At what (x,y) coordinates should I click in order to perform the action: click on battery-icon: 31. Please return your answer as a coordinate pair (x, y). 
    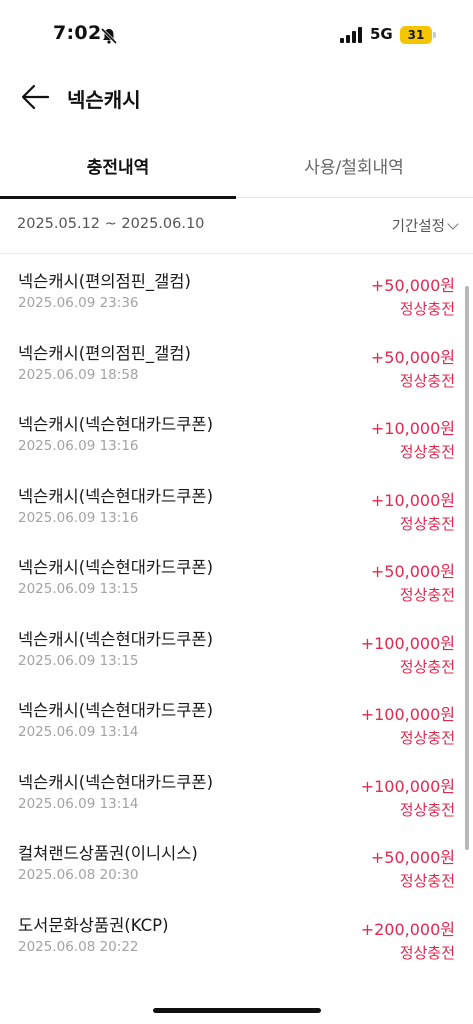
    Looking at the image, I should click on (416, 35).